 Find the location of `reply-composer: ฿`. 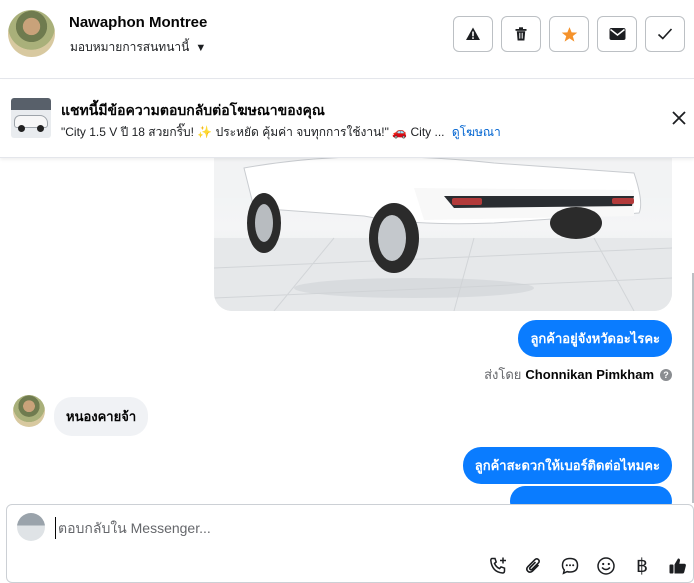

reply-composer: ฿ is located at coordinates (350, 543).